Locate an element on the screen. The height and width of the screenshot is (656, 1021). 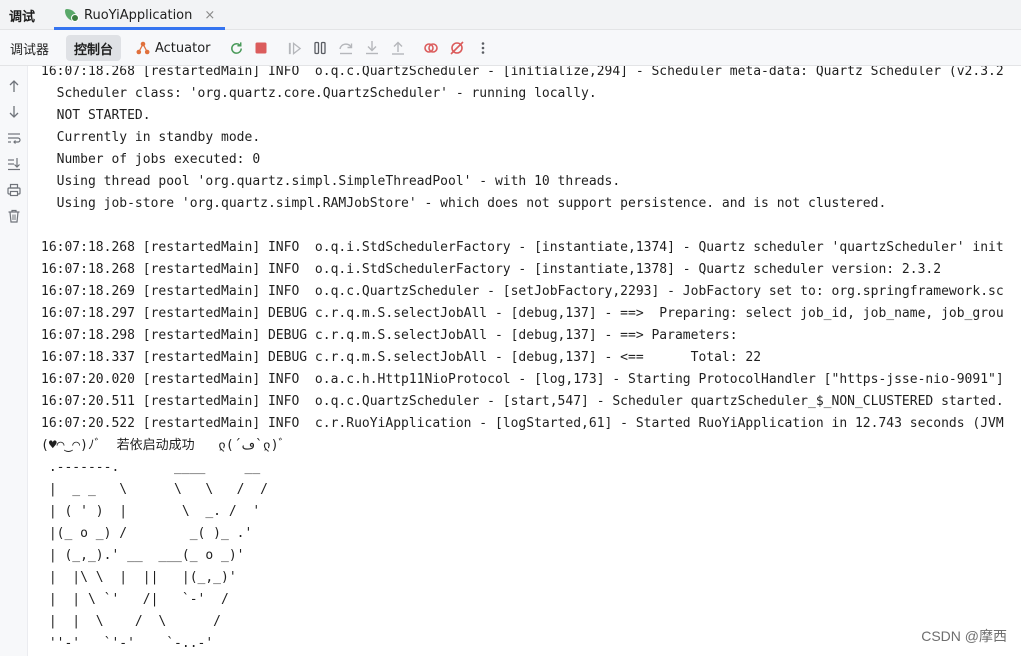
clear-icon is located at coordinates (14, 216).